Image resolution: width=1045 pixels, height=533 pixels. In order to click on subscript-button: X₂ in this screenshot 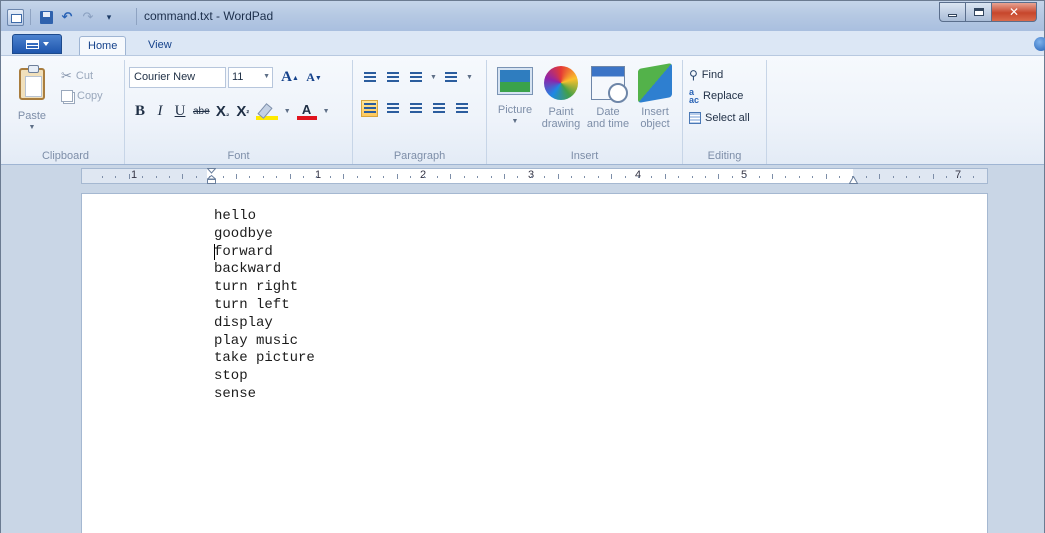, I will do `click(223, 111)`.